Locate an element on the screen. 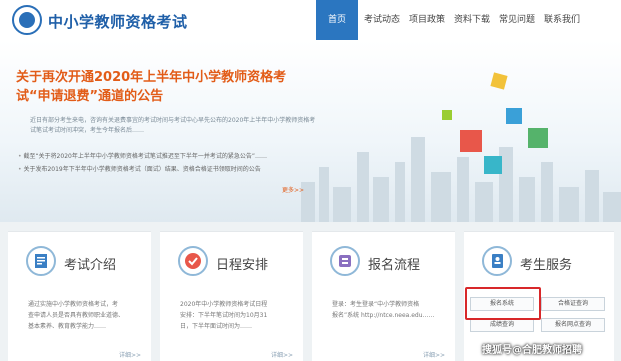 The width and height of the screenshot is (621, 361). score-query-button: 成绩查询 is located at coordinates (502, 325).